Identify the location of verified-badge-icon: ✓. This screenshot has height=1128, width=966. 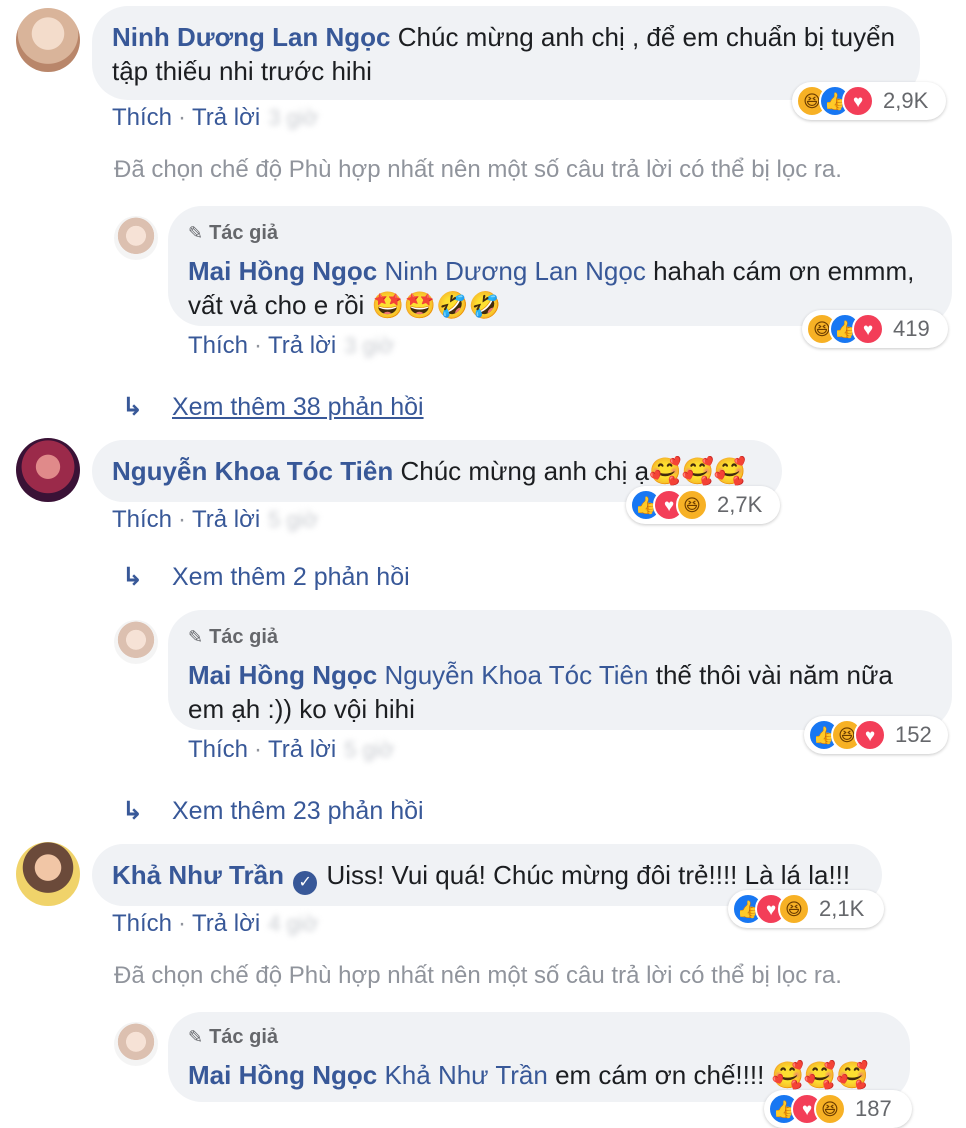
(305, 883).